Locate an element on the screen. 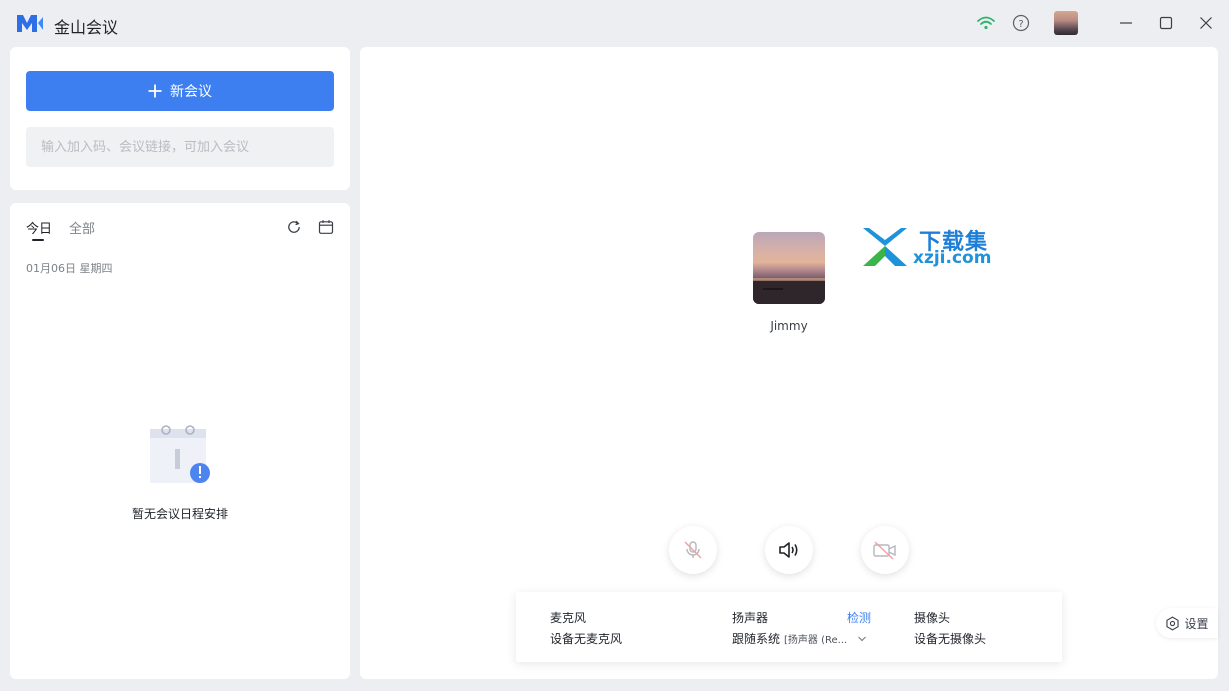  speaker-label: 扬声器 is located at coordinates (750, 618).